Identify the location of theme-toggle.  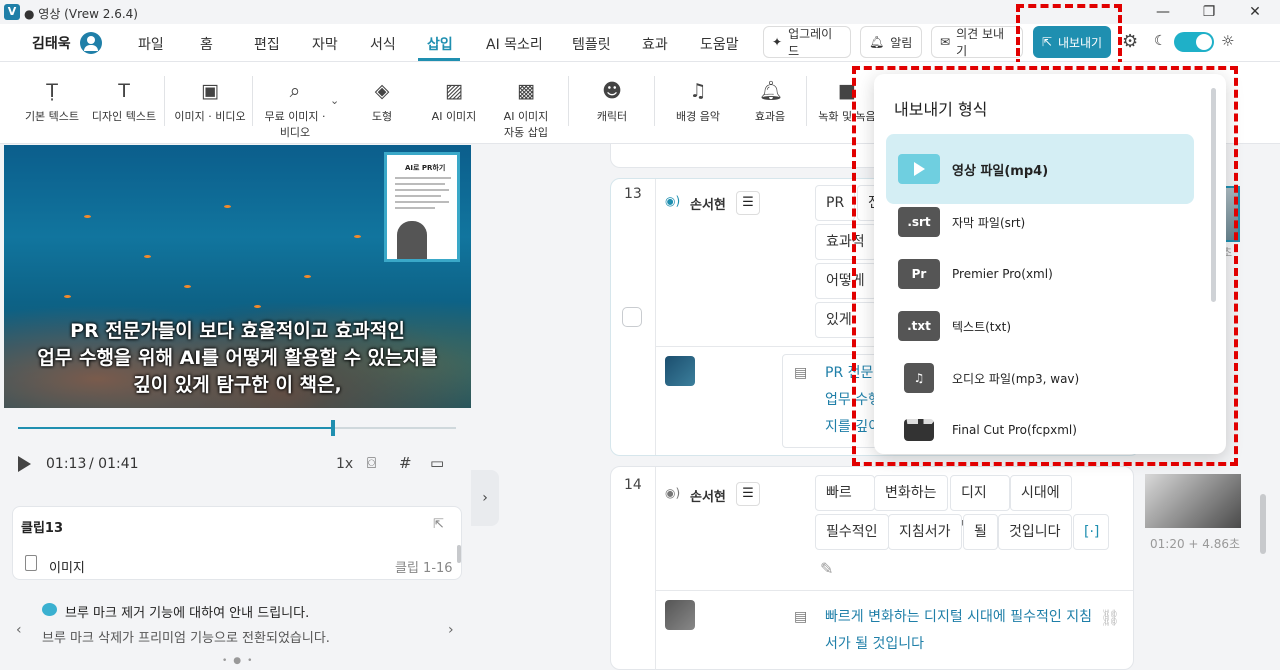
(1194, 42).